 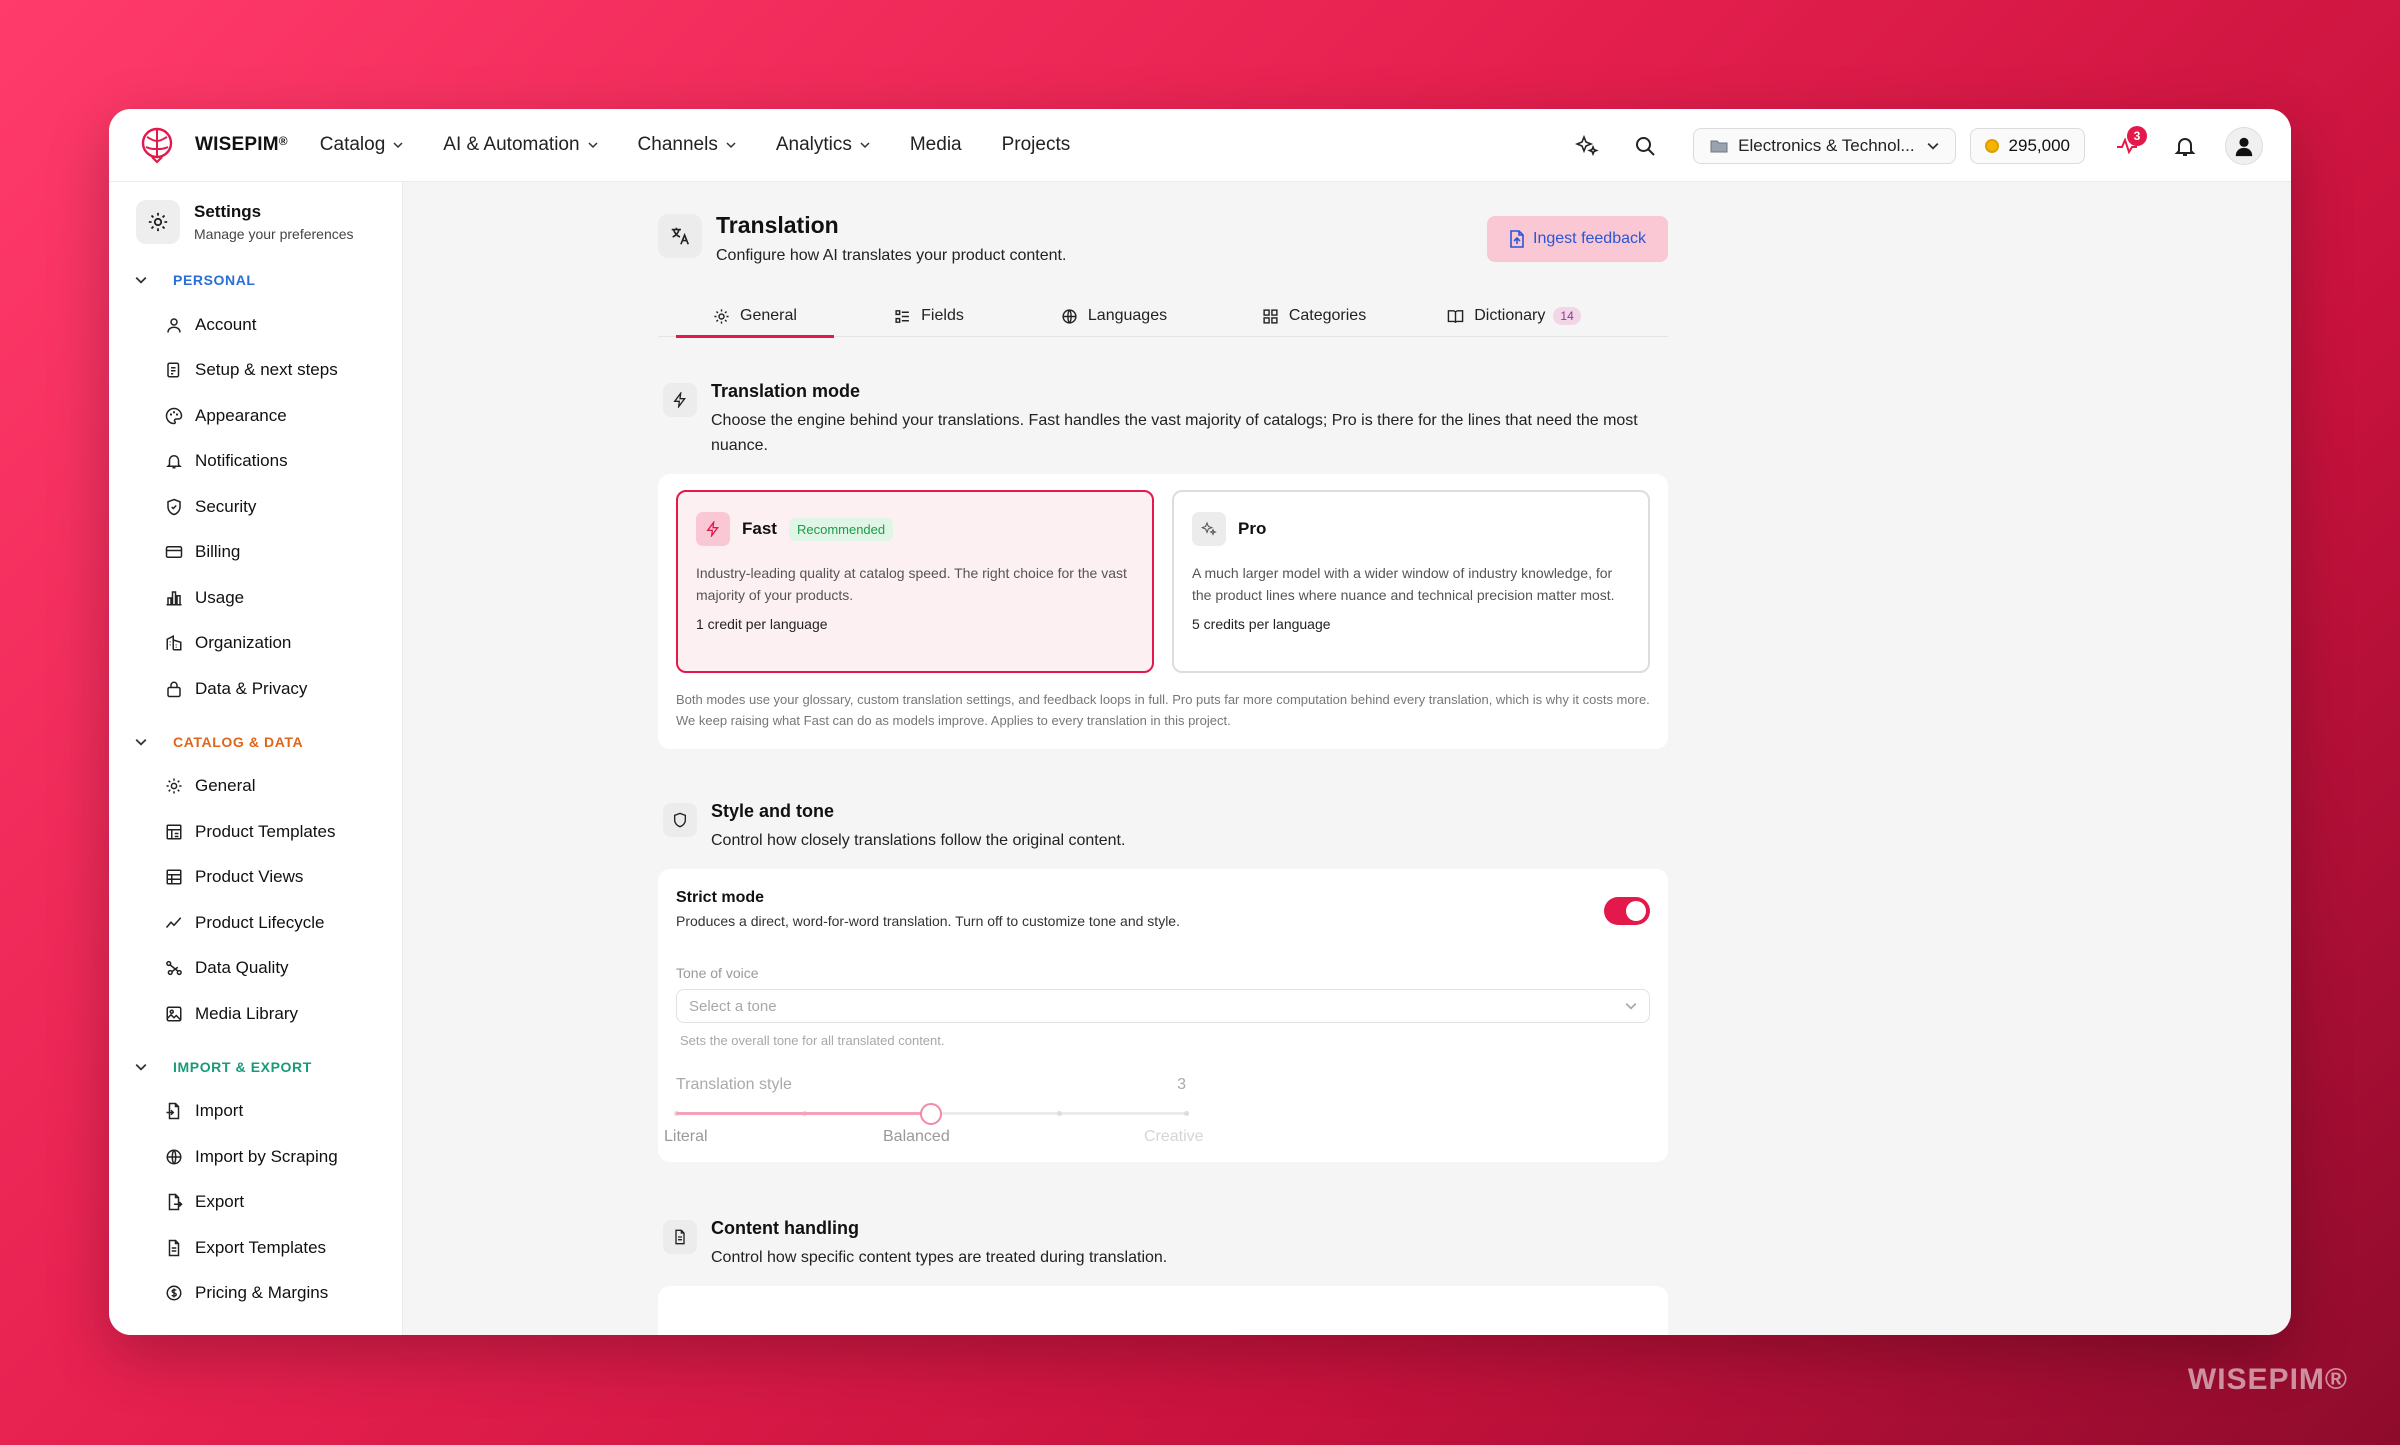 What do you see at coordinates (362, 145) in the screenshot?
I see `nav-catalog: Catalog` at bounding box center [362, 145].